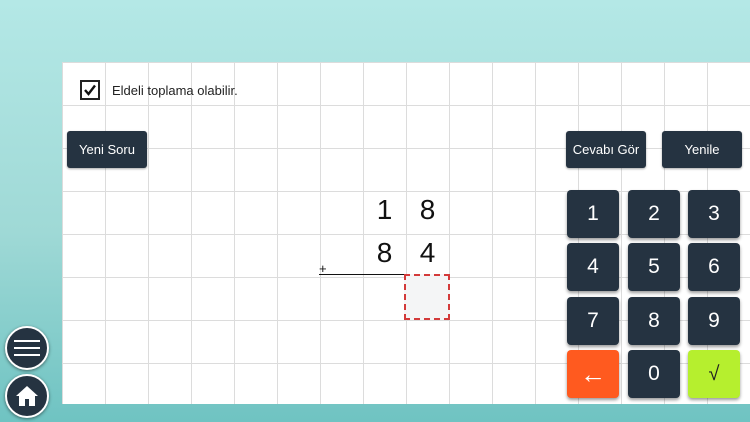 This screenshot has height=422, width=750. Describe the element at coordinates (654, 374) in the screenshot. I see `key-0: 0` at that location.